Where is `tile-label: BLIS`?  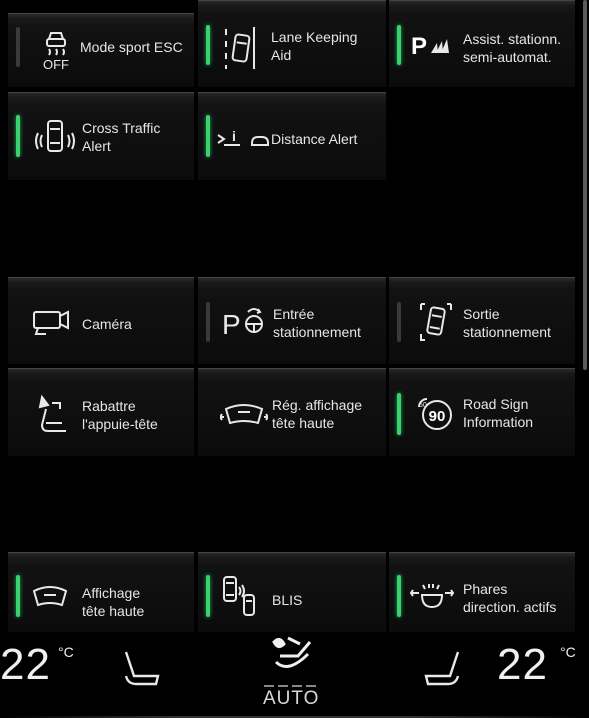
tile-label: BLIS is located at coordinates (287, 600).